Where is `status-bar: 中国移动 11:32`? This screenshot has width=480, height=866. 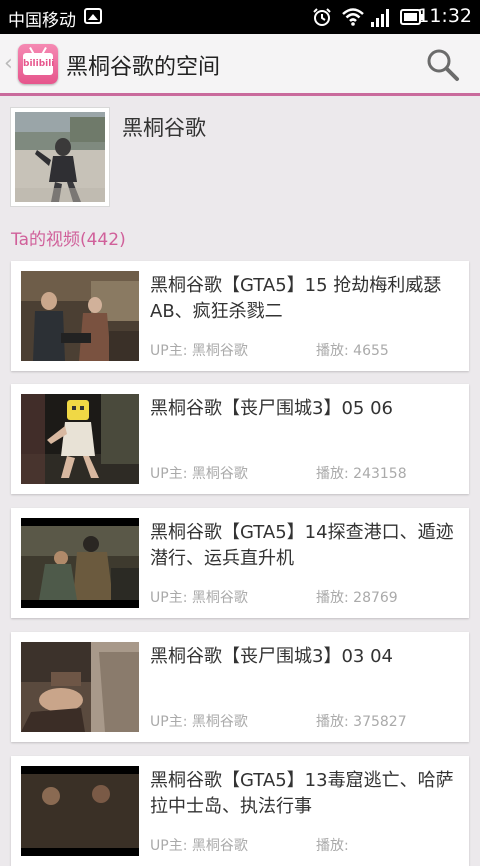 status-bar: 中国移动 11:32 is located at coordinates (240, 17).